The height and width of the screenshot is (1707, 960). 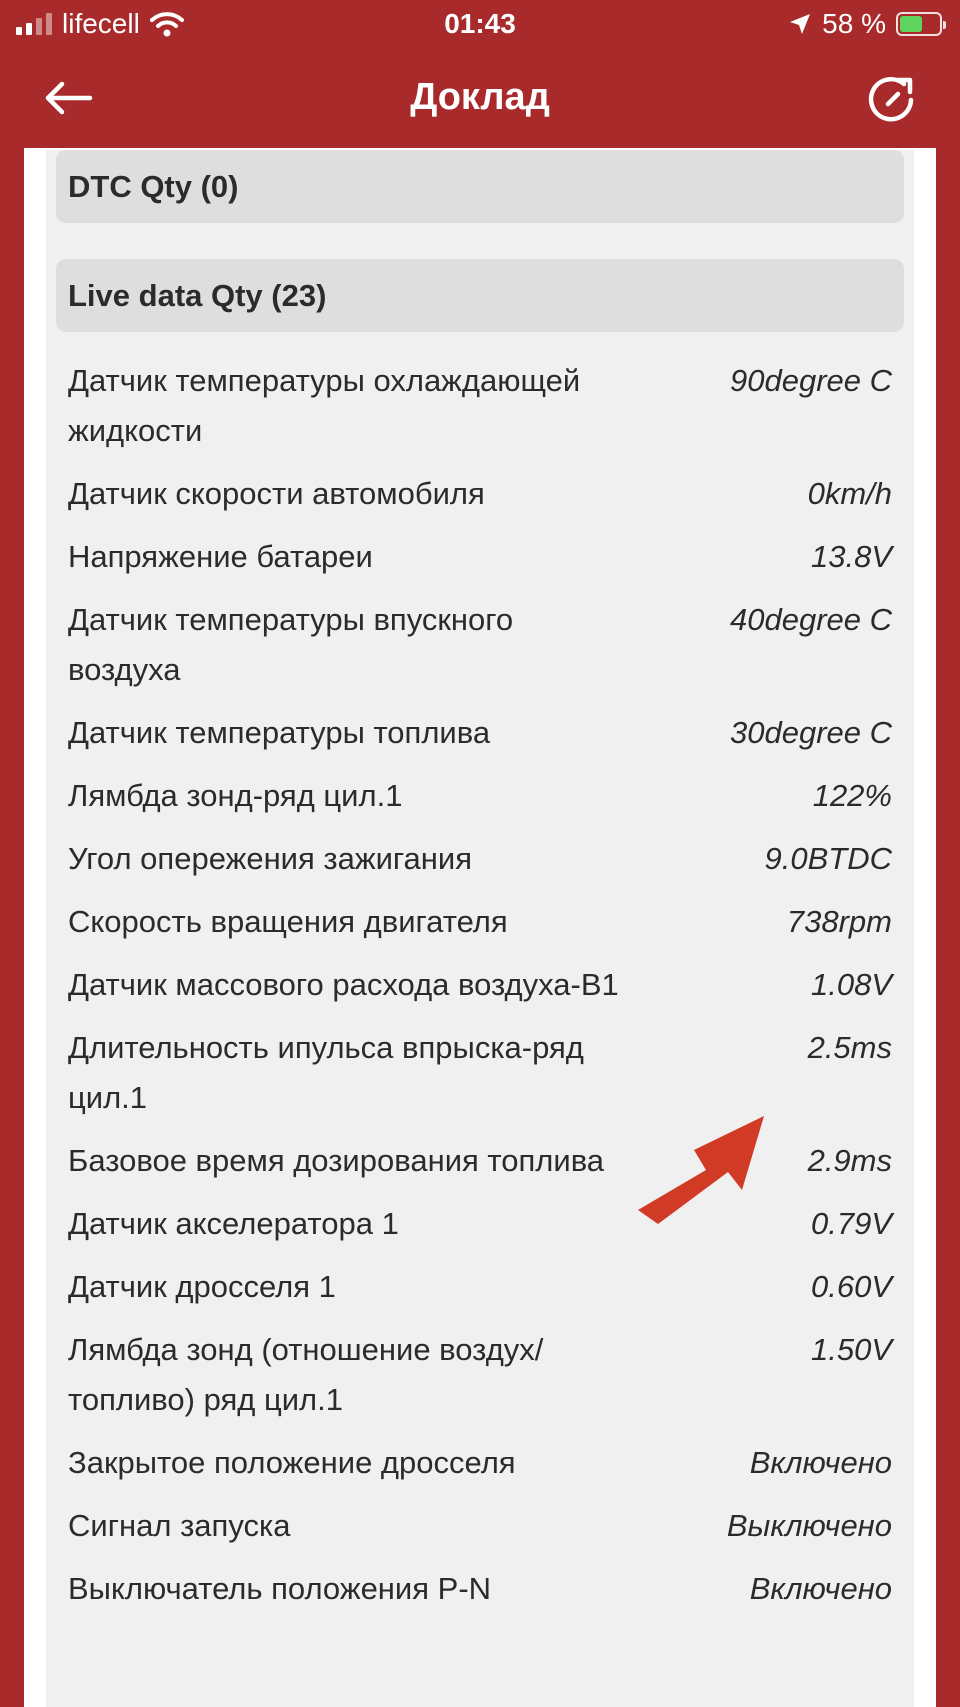 I want to click on battery-percent: 58 %, so click(x=854, y=23).